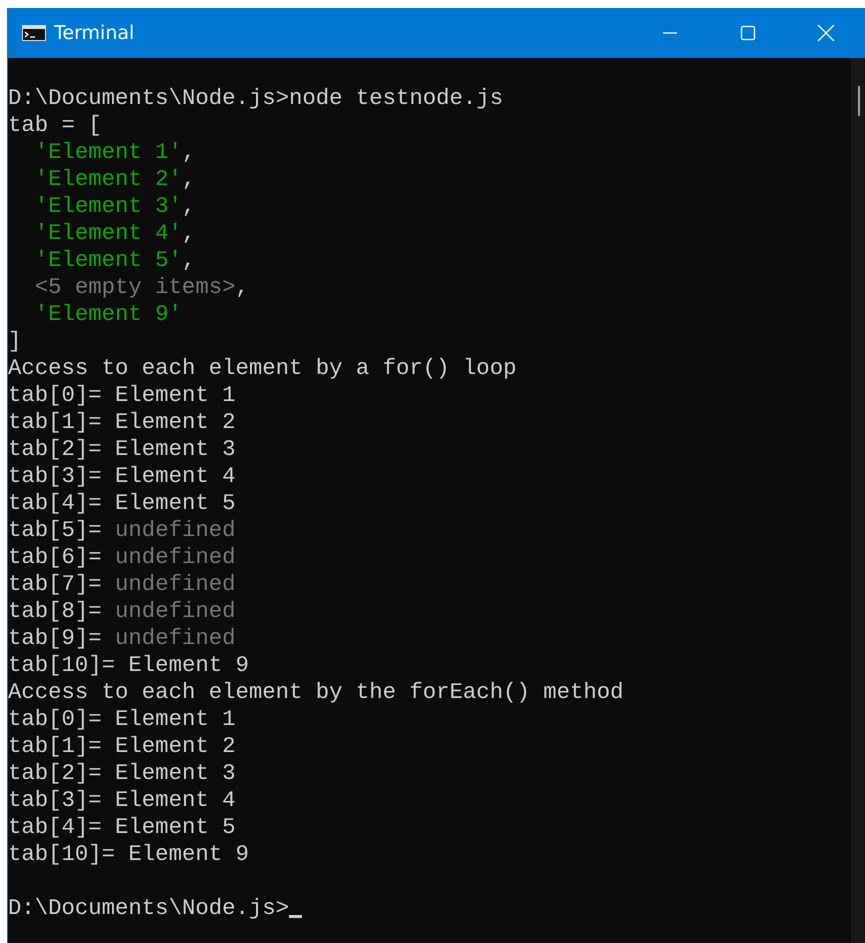 The height and width of the screenshot is (943, 865). What do you see at coordinates (262, 368) in the screenshot?
I see `output-text: Access to each element by a for() loop` at bounding box center [262, 368].